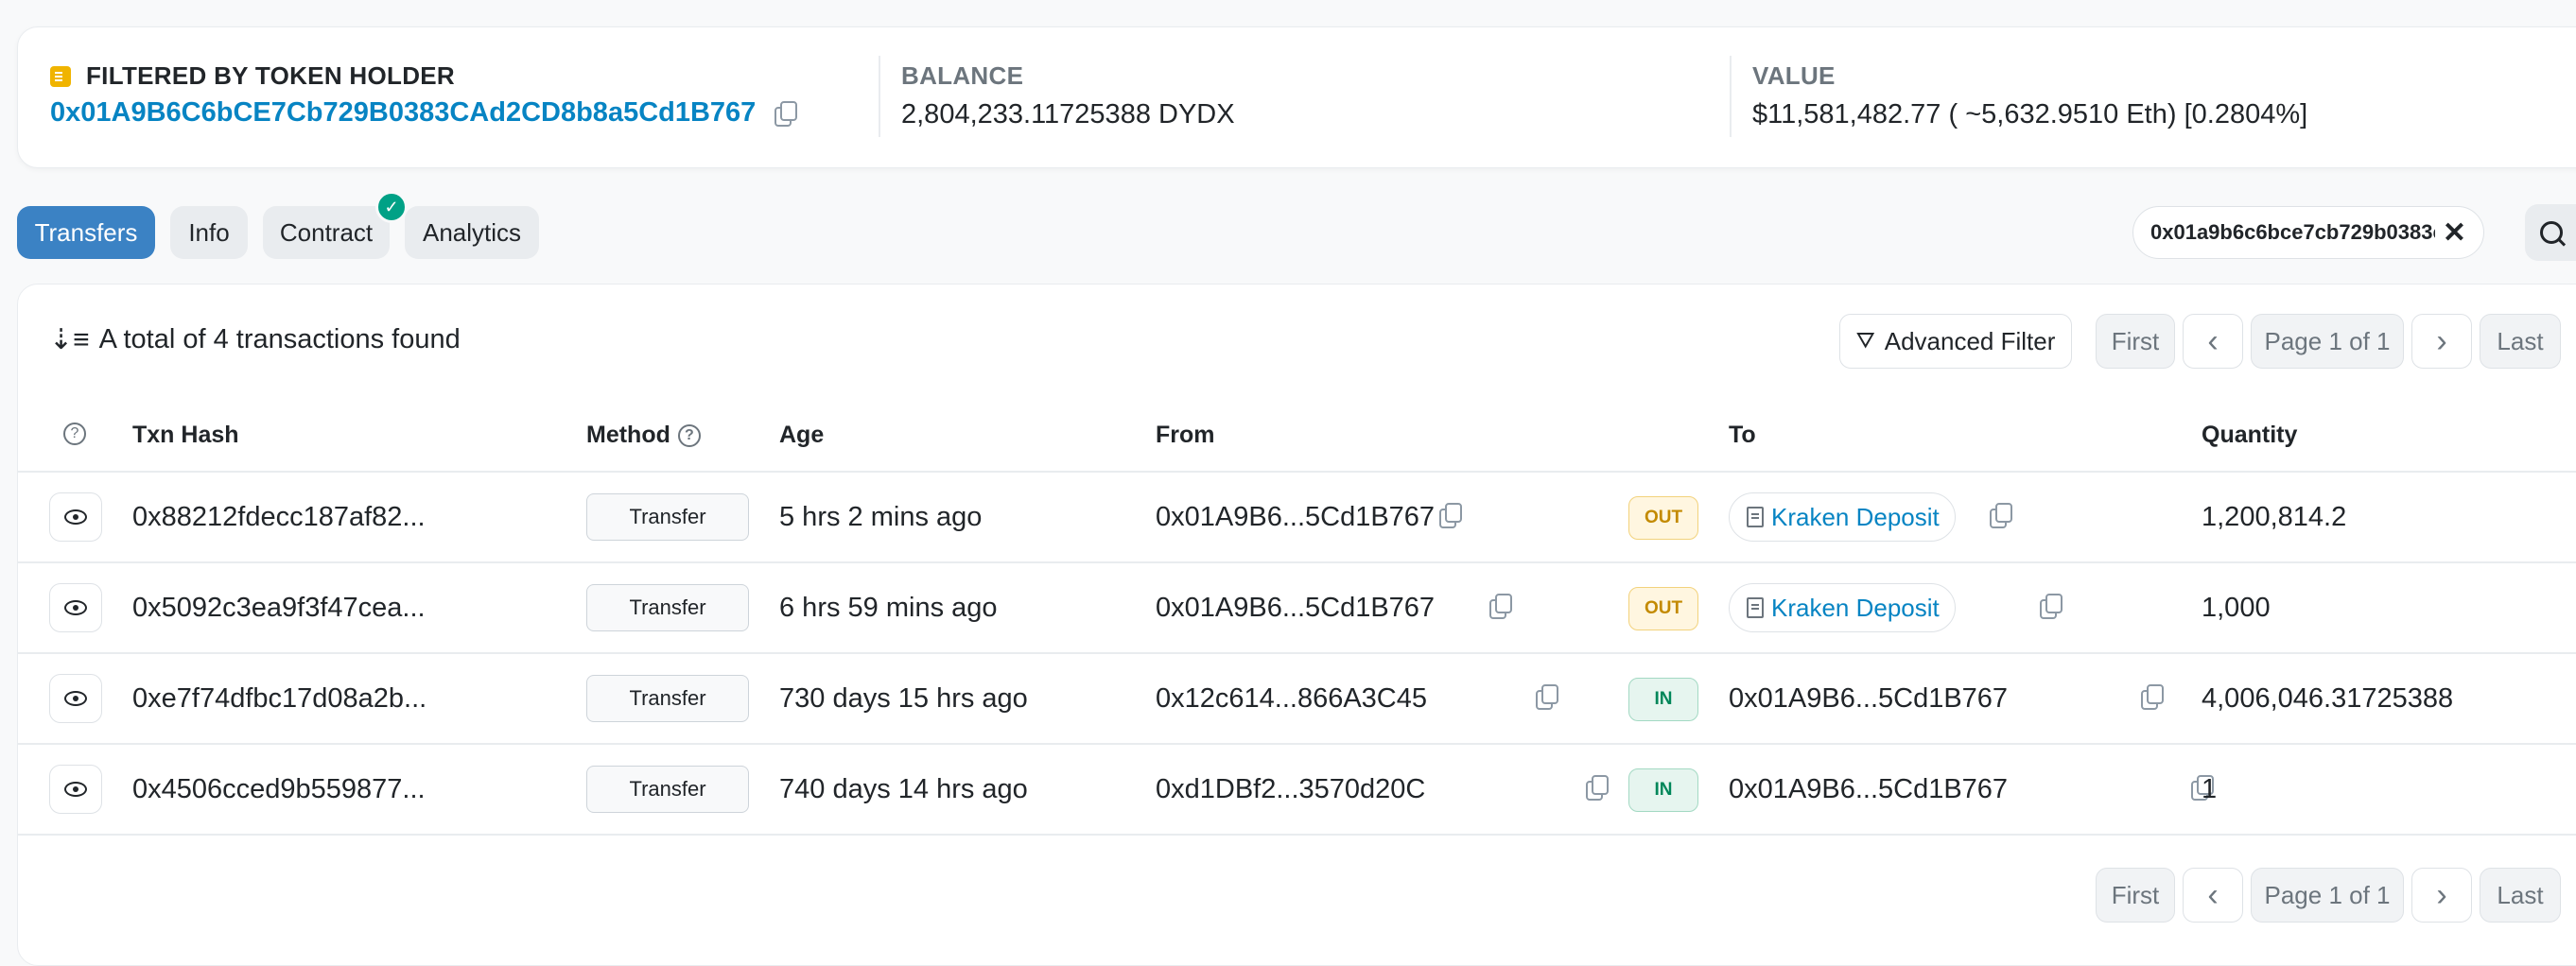 Image resolution: width=2576 pixels, height=966 pixels. I want to click on search-icon, so click(2551, 232).